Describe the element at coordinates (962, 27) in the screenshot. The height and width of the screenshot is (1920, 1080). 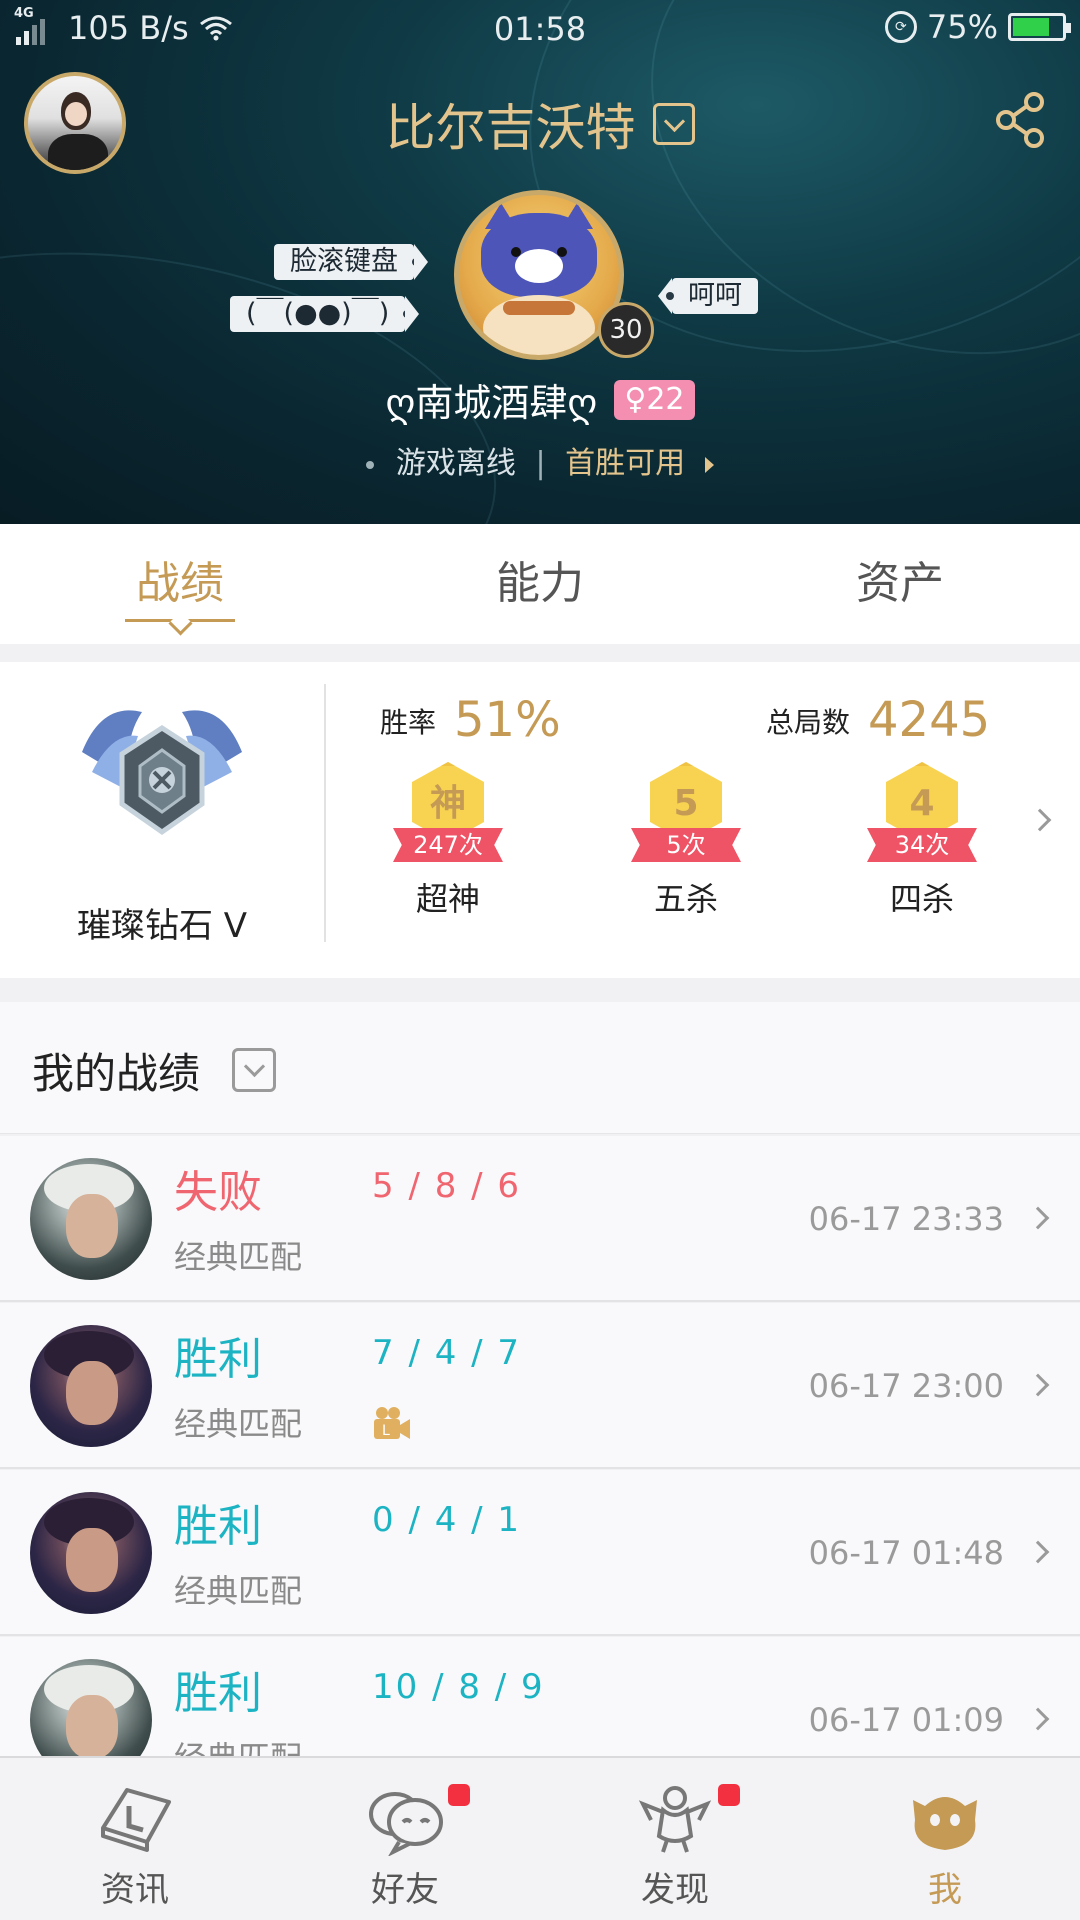
I see `battery-percent: 75%` at that location.